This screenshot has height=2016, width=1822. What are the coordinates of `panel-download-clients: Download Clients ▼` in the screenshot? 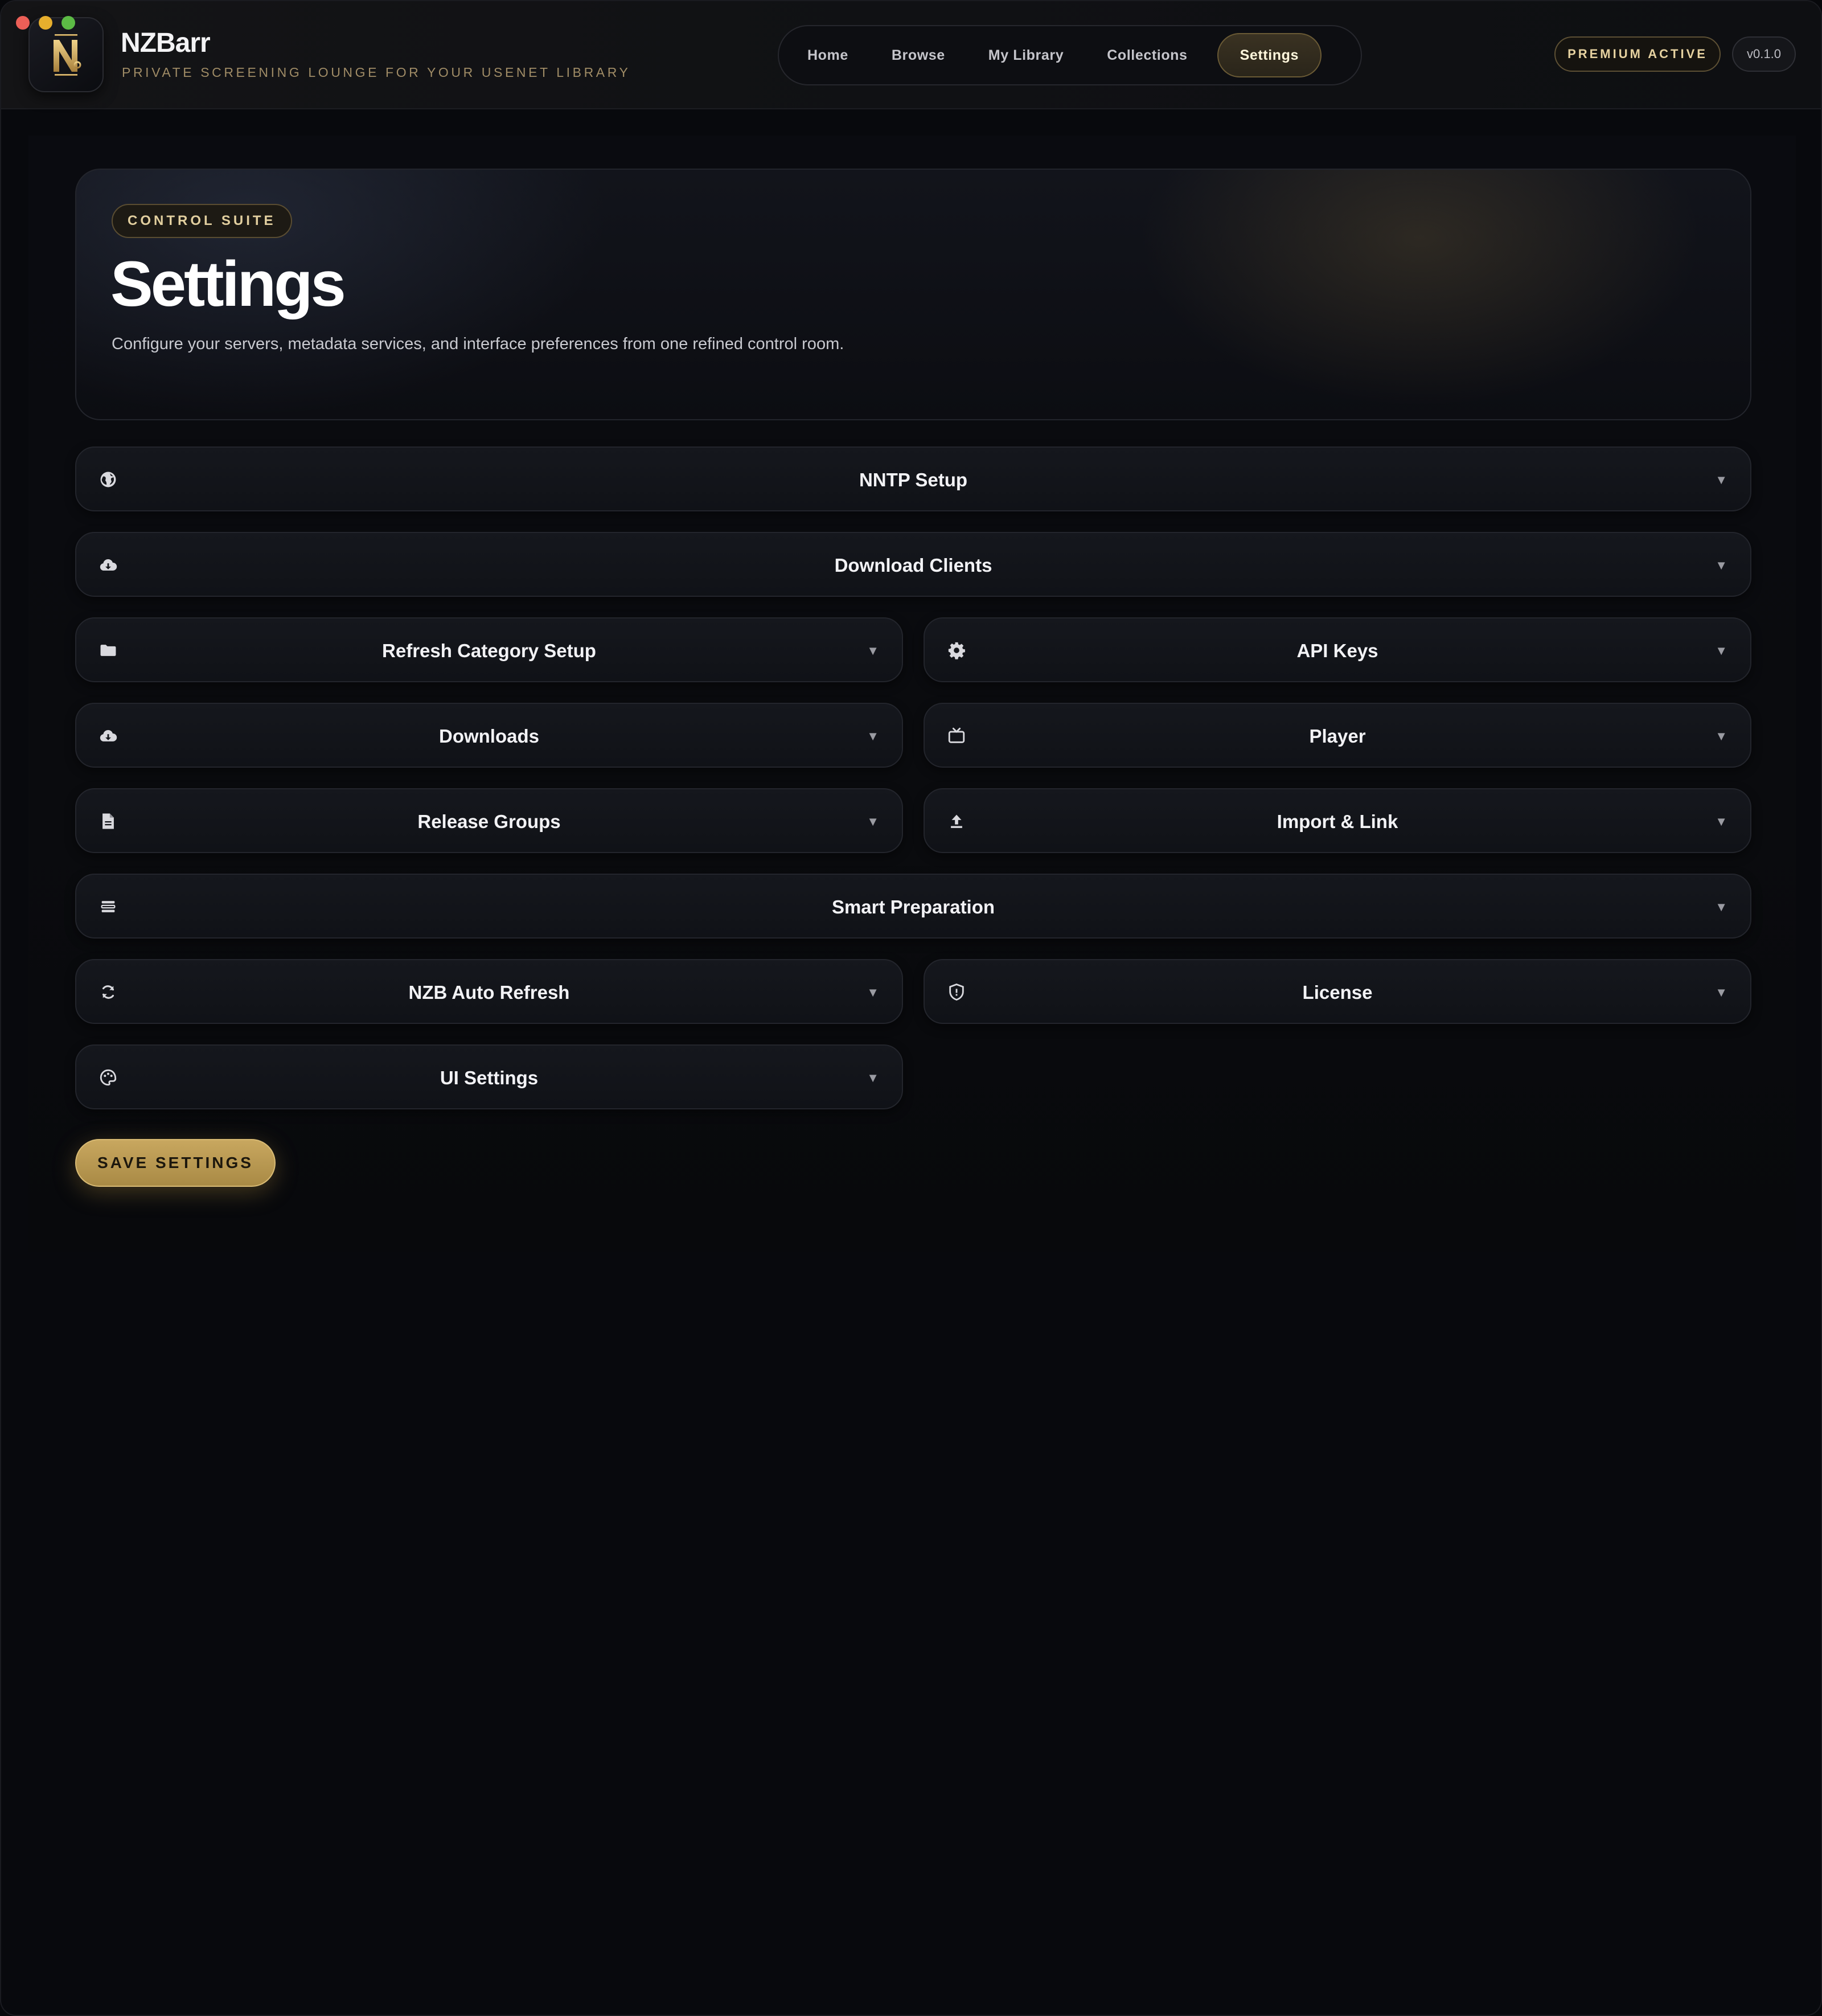 It's located at (913, 564).